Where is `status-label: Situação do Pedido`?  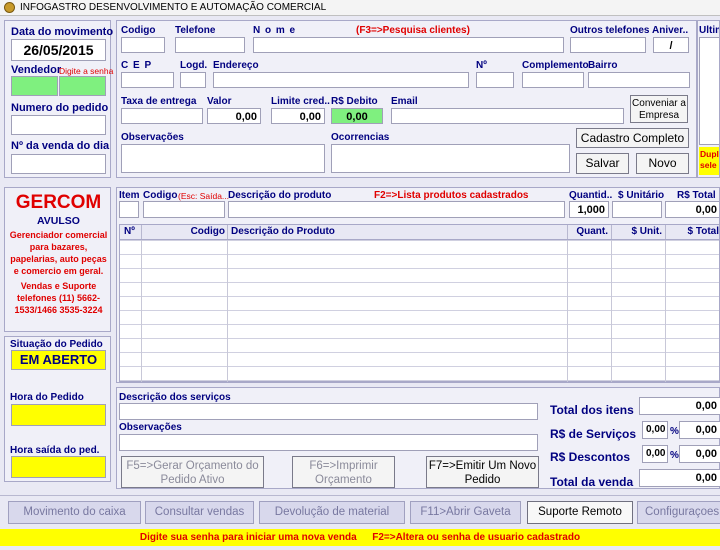 status-label: Situação do Pedido is located at coordinates (56, 344).